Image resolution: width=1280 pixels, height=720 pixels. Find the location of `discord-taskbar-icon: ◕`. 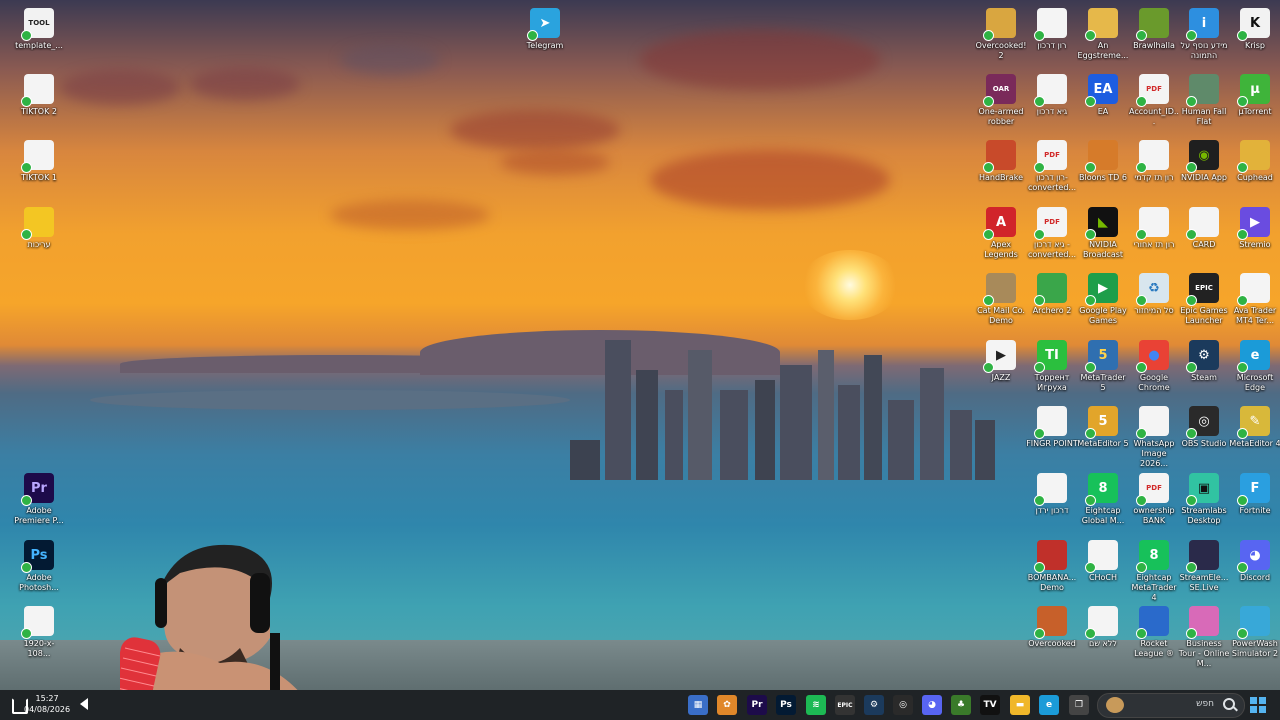

discord-taskbar-icon: ◕ is located at coordinates (932, 705).